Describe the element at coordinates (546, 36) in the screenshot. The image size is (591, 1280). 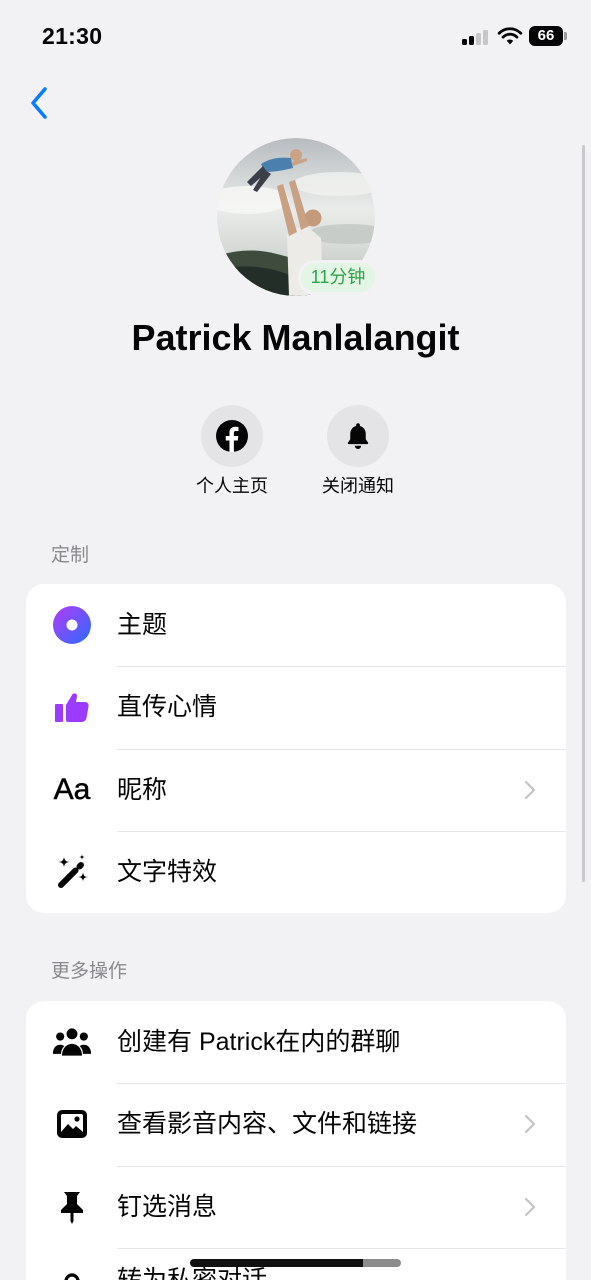
I see `battery-level: 66` at that location.